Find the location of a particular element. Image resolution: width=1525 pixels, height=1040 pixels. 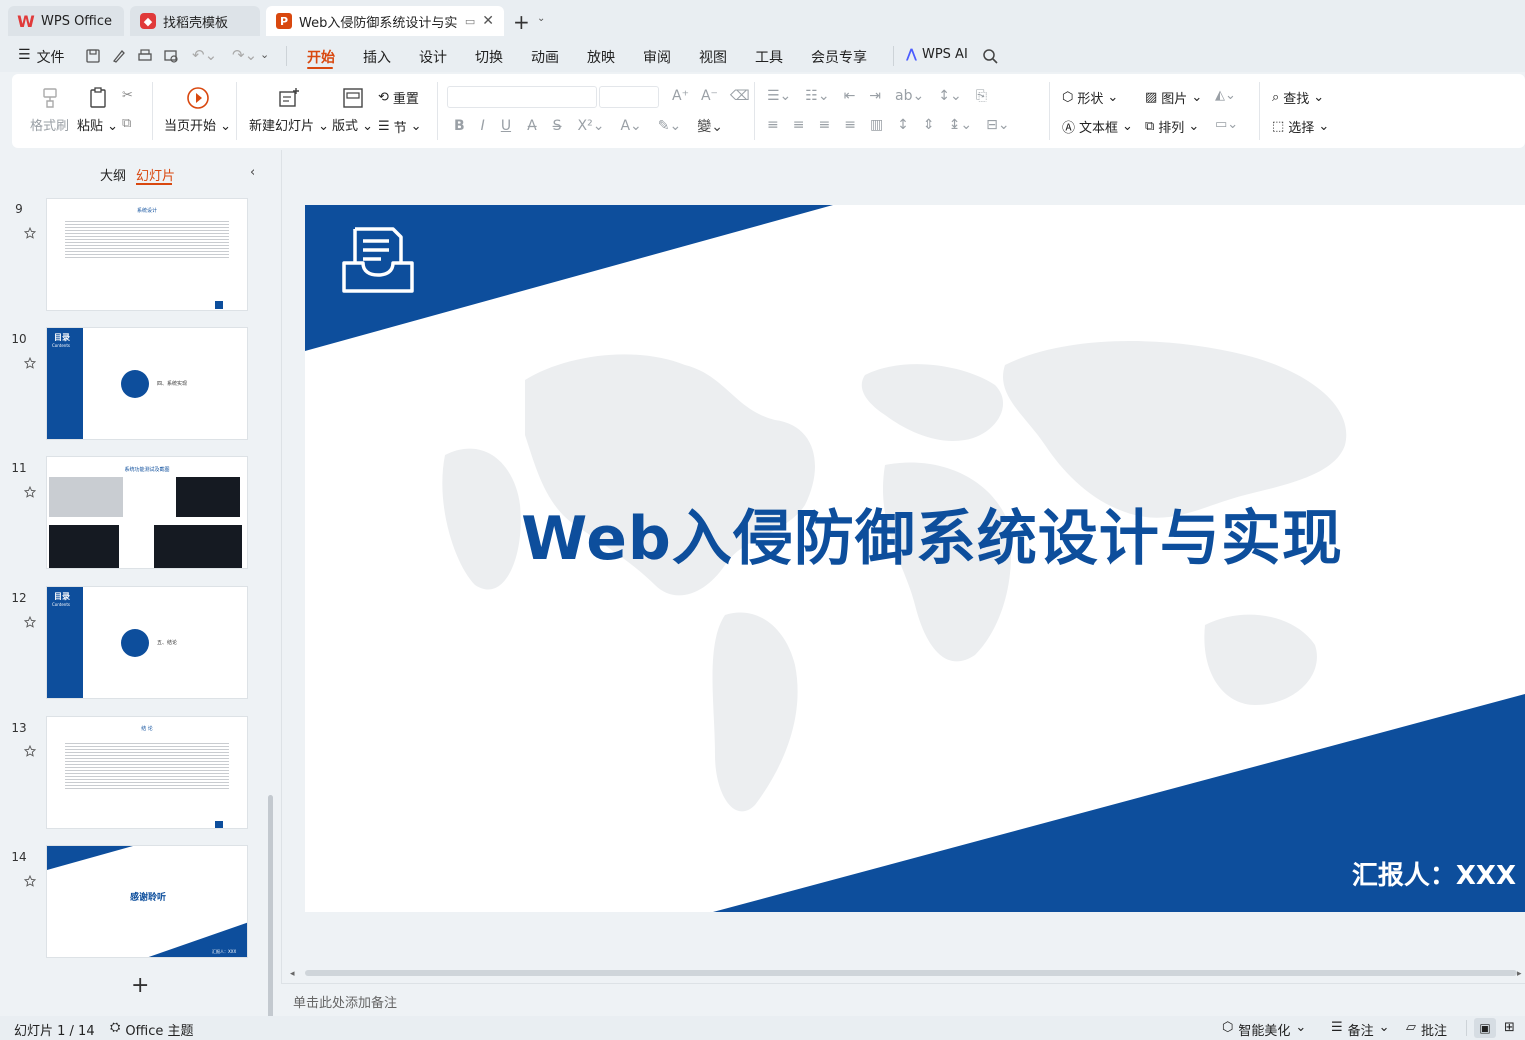

shape-button: ⬡ 形状 ⌄ is located at coordinates (1090, 97).